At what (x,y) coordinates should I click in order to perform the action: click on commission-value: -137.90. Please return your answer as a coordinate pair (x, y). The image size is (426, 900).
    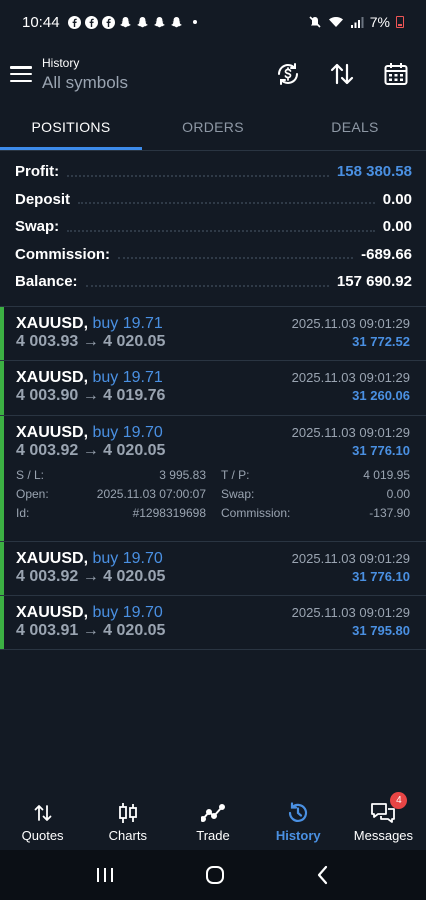
    Looking at the image, I should click on (389, 513).